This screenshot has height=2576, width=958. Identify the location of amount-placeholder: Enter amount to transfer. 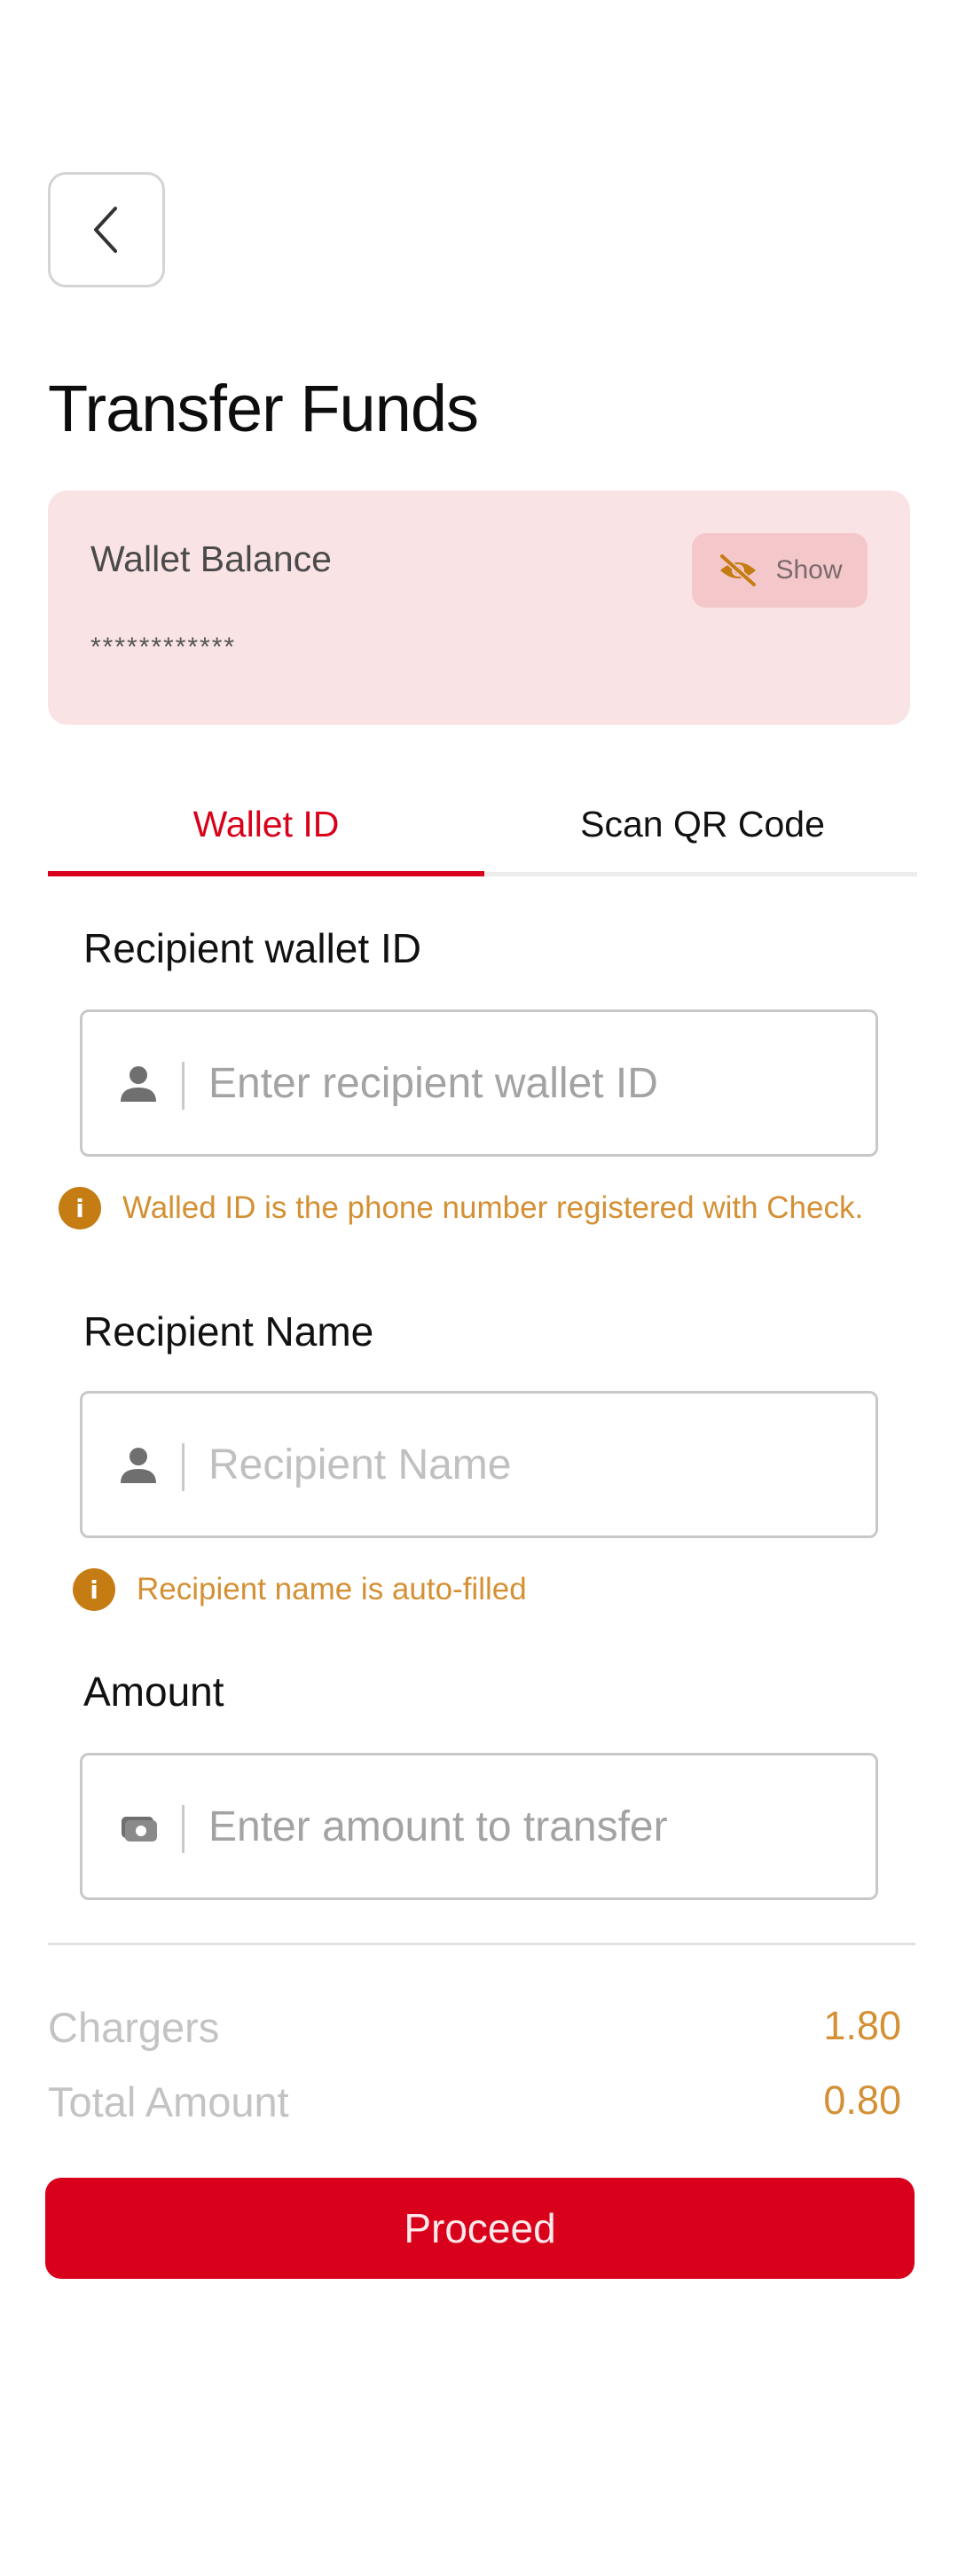
(438, 1826).